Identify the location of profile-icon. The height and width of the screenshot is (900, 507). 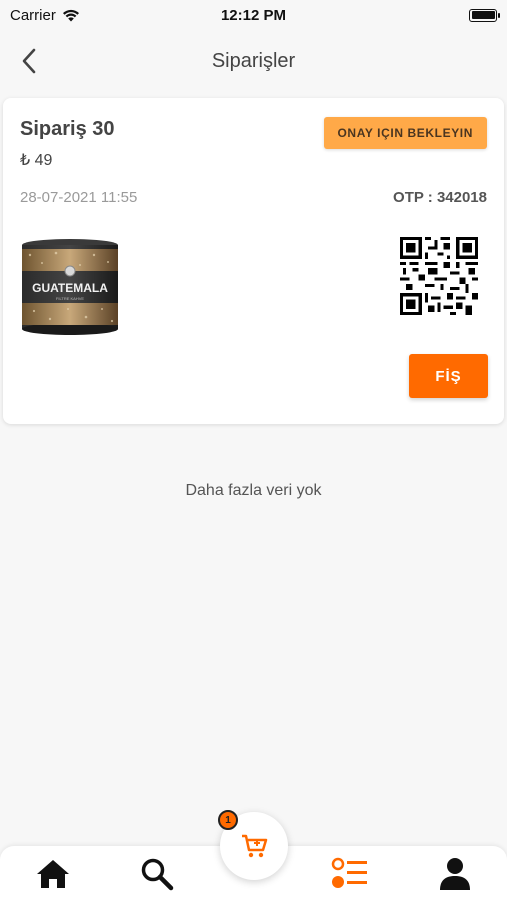
(455, 874).